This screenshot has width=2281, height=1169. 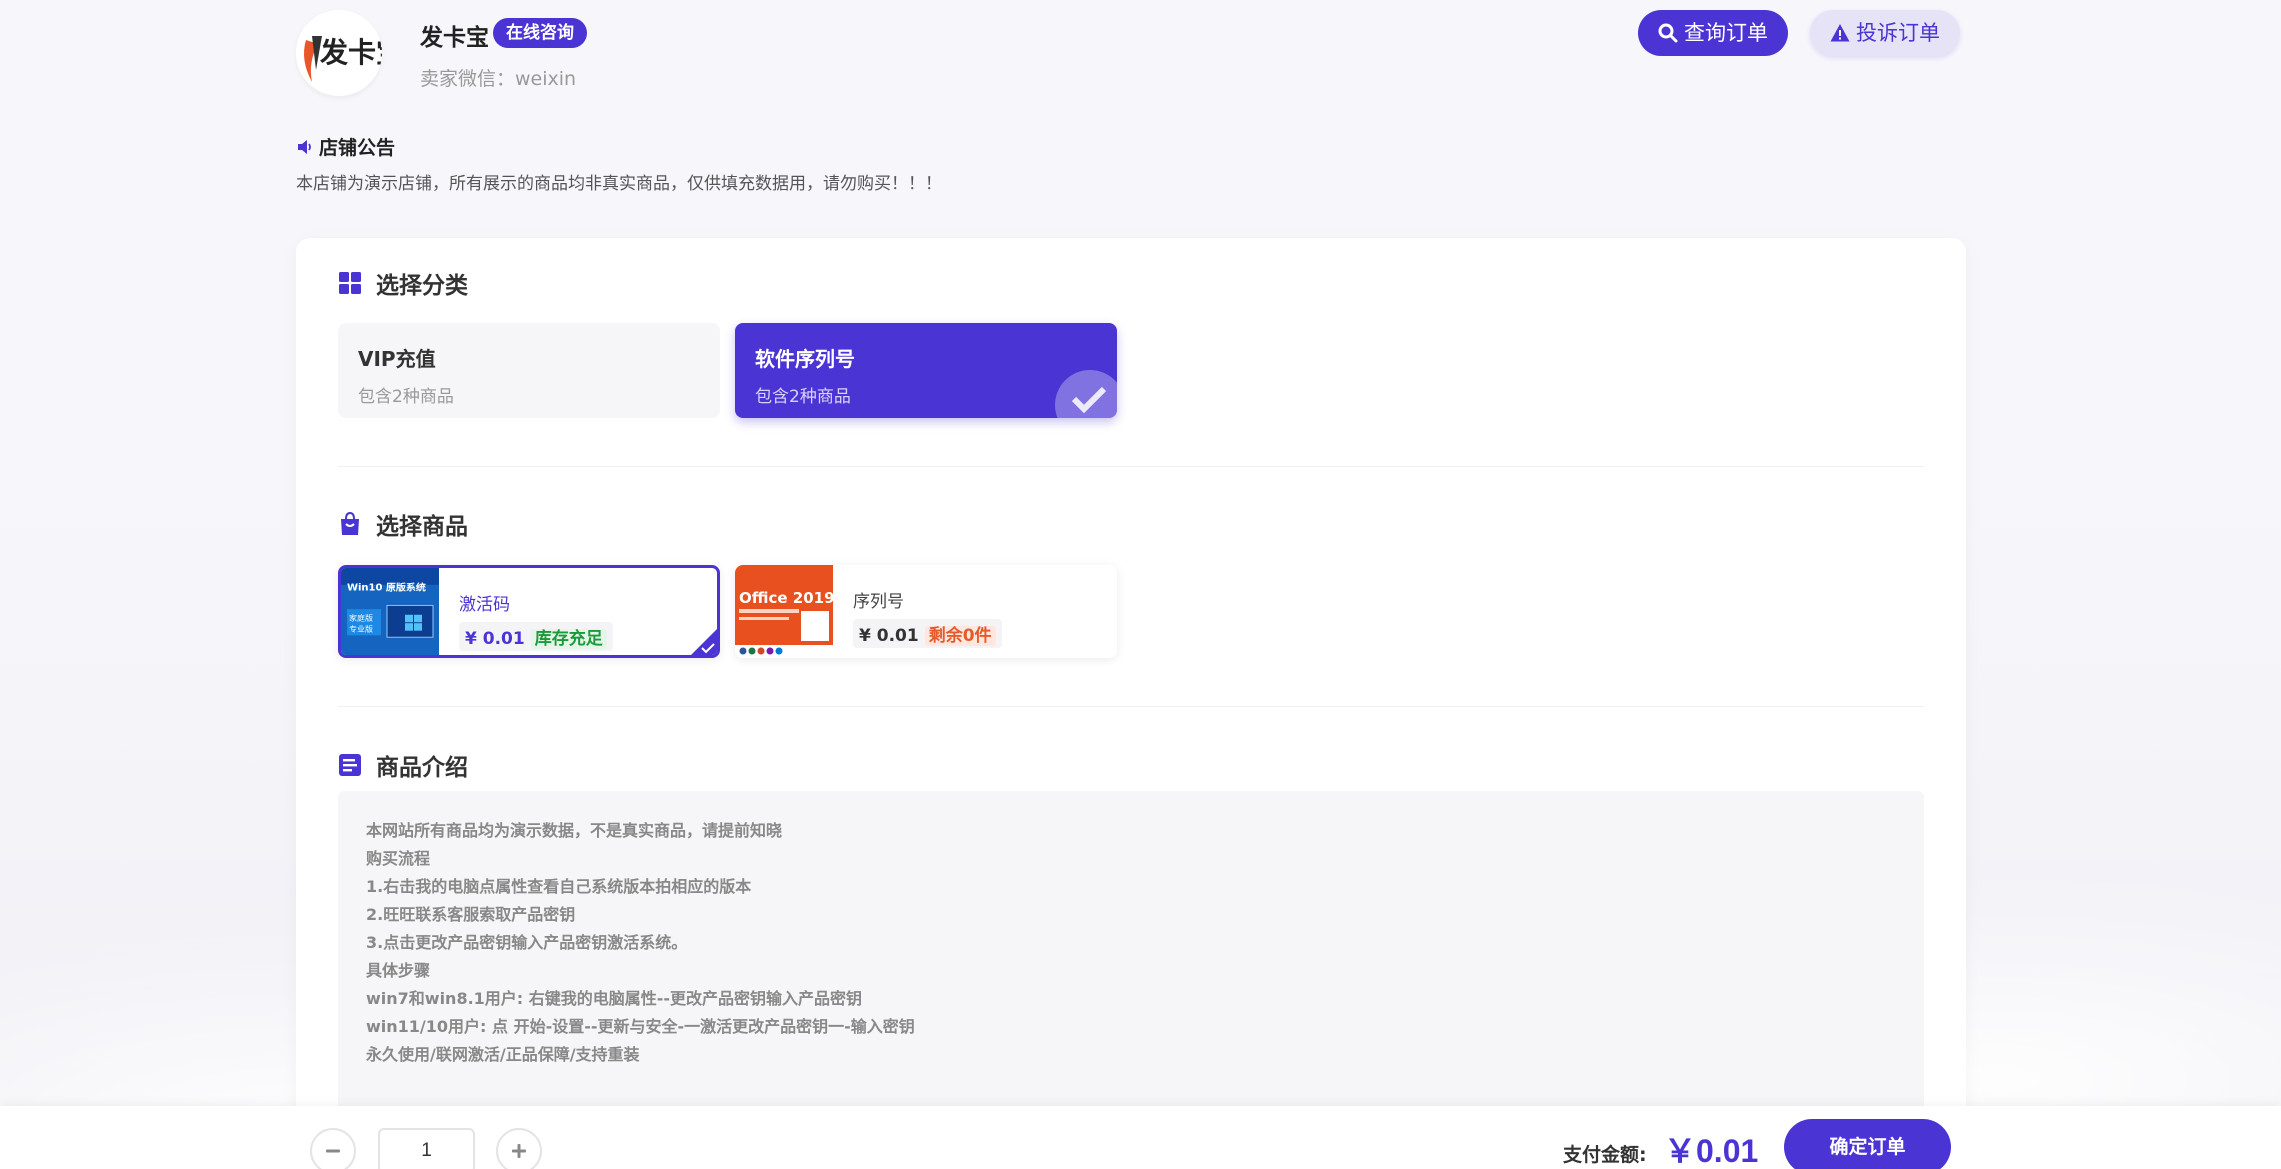 I want to click on selected-check-icon, so click(x=1086, y=394).